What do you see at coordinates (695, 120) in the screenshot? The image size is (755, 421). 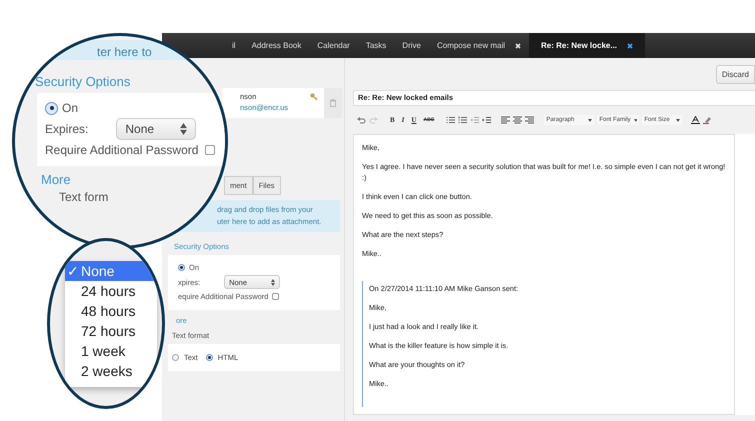 I see `text-color-icon` at bounding box center [695, 120].